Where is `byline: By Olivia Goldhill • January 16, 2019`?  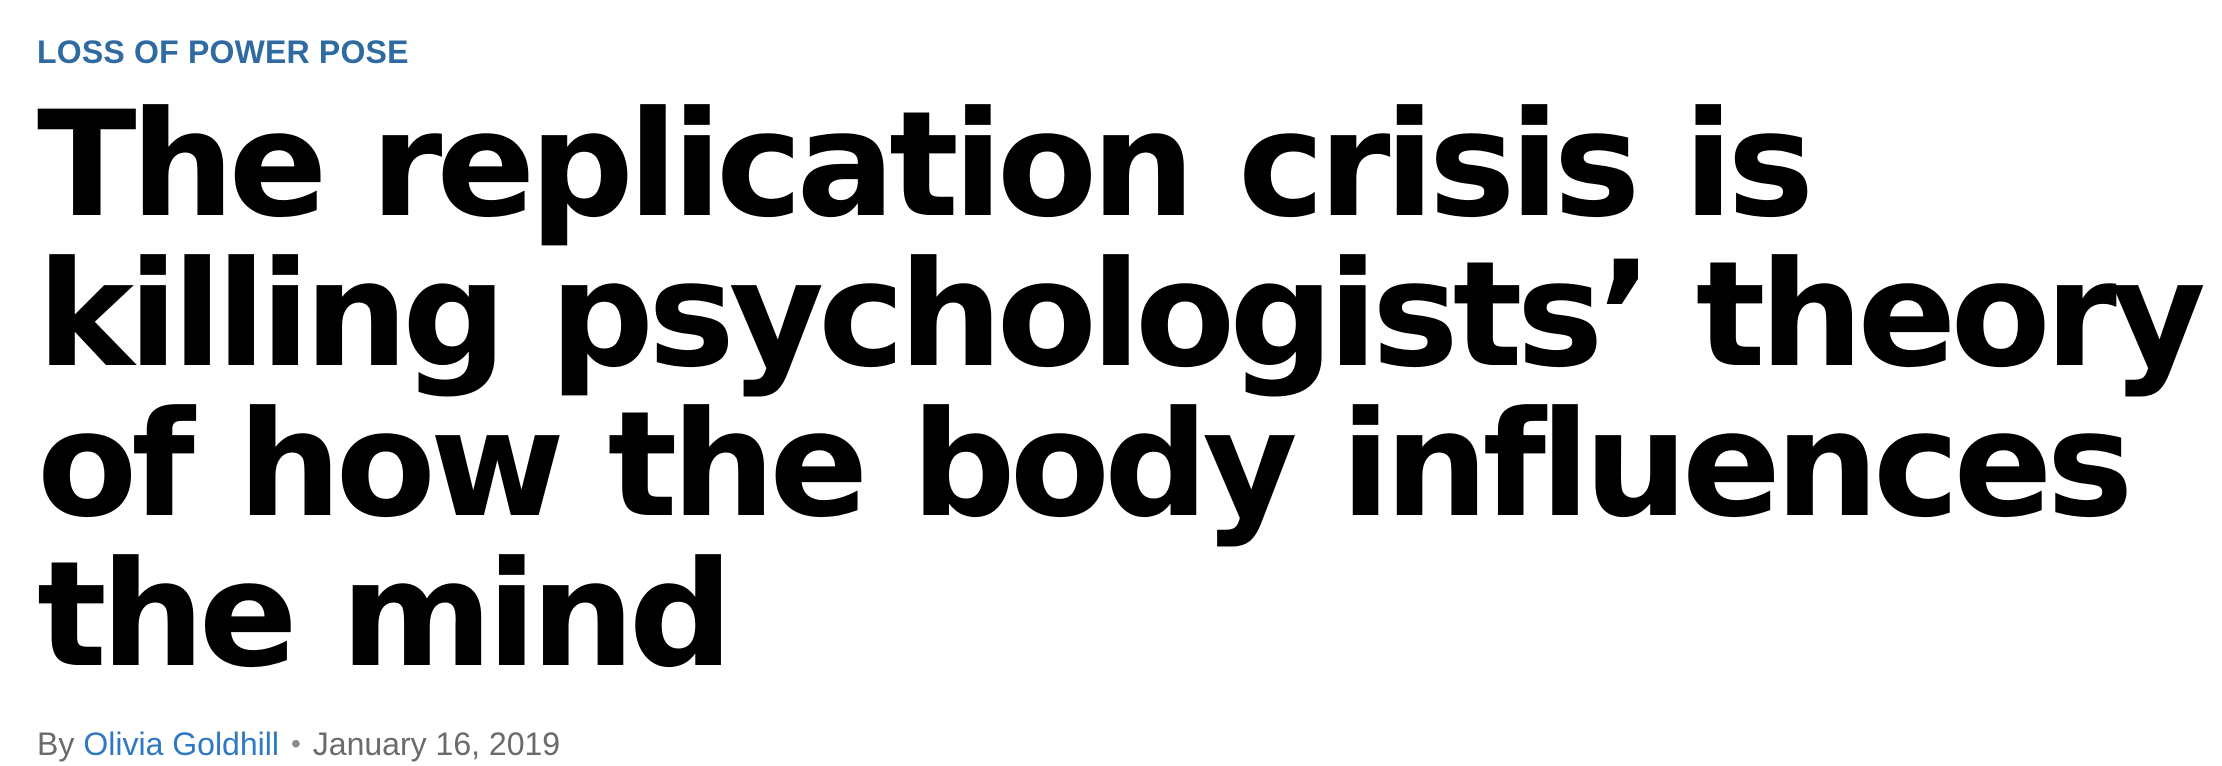
byline: By Olivia Goldhill • January 16, 2019 is located at coordinates (1122, 744).